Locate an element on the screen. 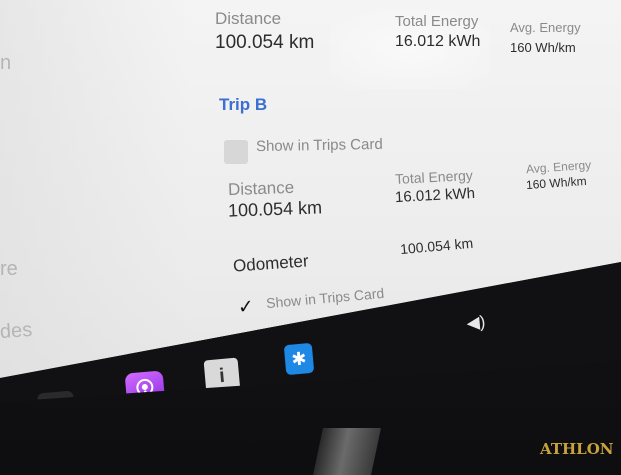  trip-a-total-energy-label: Total Energy is located at coordinates (437, 21).